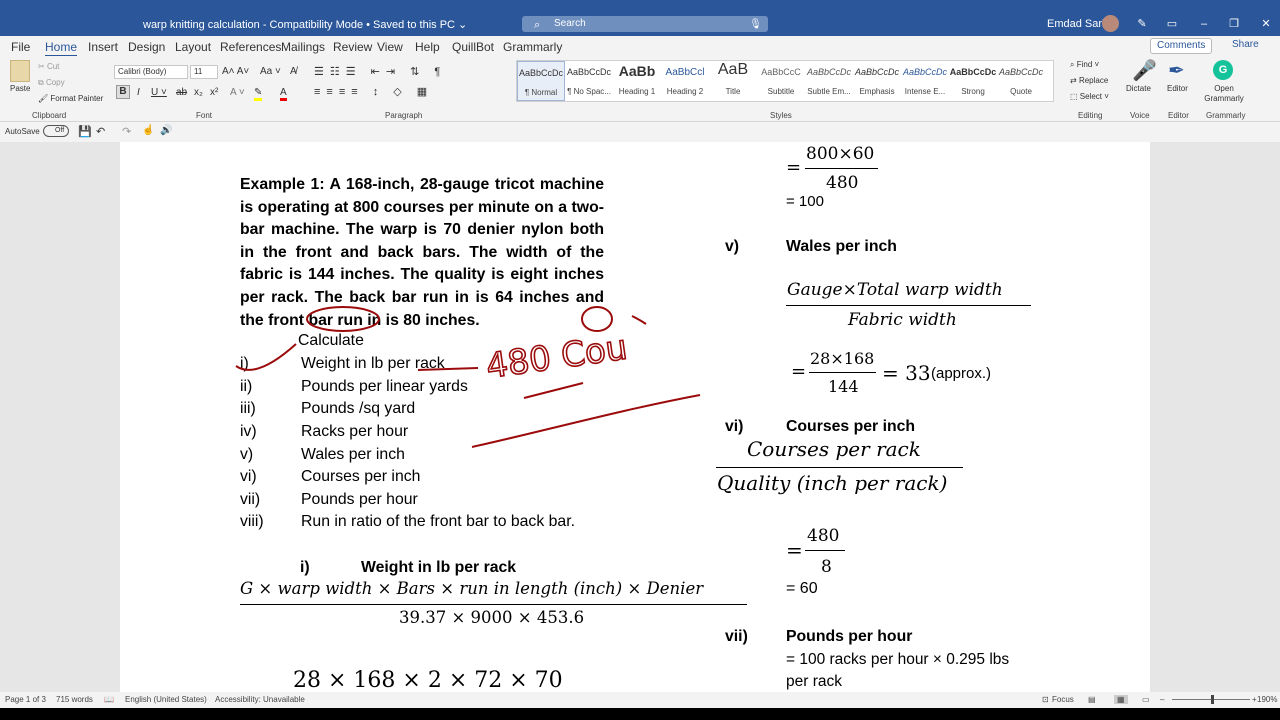 The image size is (1280, 720). I want to click on web-layout-icon: ▭, so click(1146, 699).